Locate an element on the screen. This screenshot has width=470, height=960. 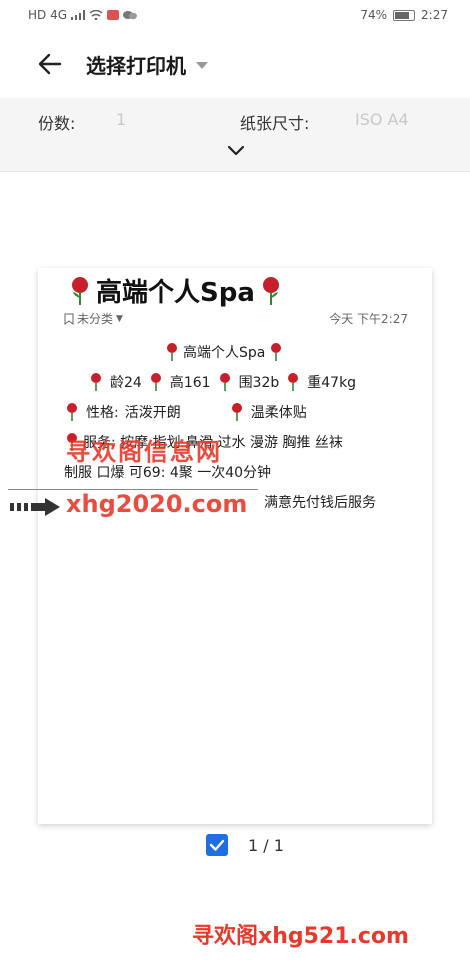
content-line-1: 高端个人Spa is located at coordinates (224, 352).